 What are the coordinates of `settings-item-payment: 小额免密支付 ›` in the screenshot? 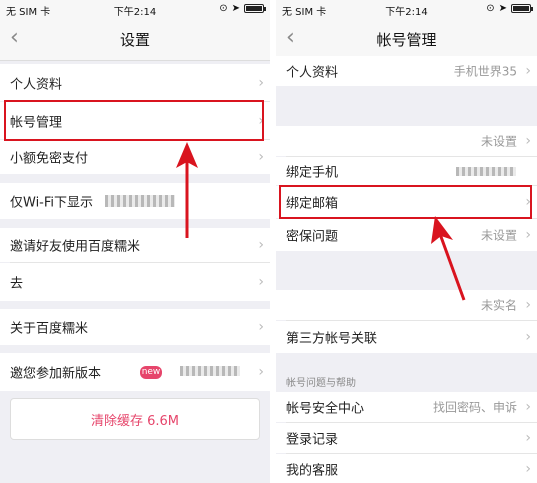 It's located at (135, 157).